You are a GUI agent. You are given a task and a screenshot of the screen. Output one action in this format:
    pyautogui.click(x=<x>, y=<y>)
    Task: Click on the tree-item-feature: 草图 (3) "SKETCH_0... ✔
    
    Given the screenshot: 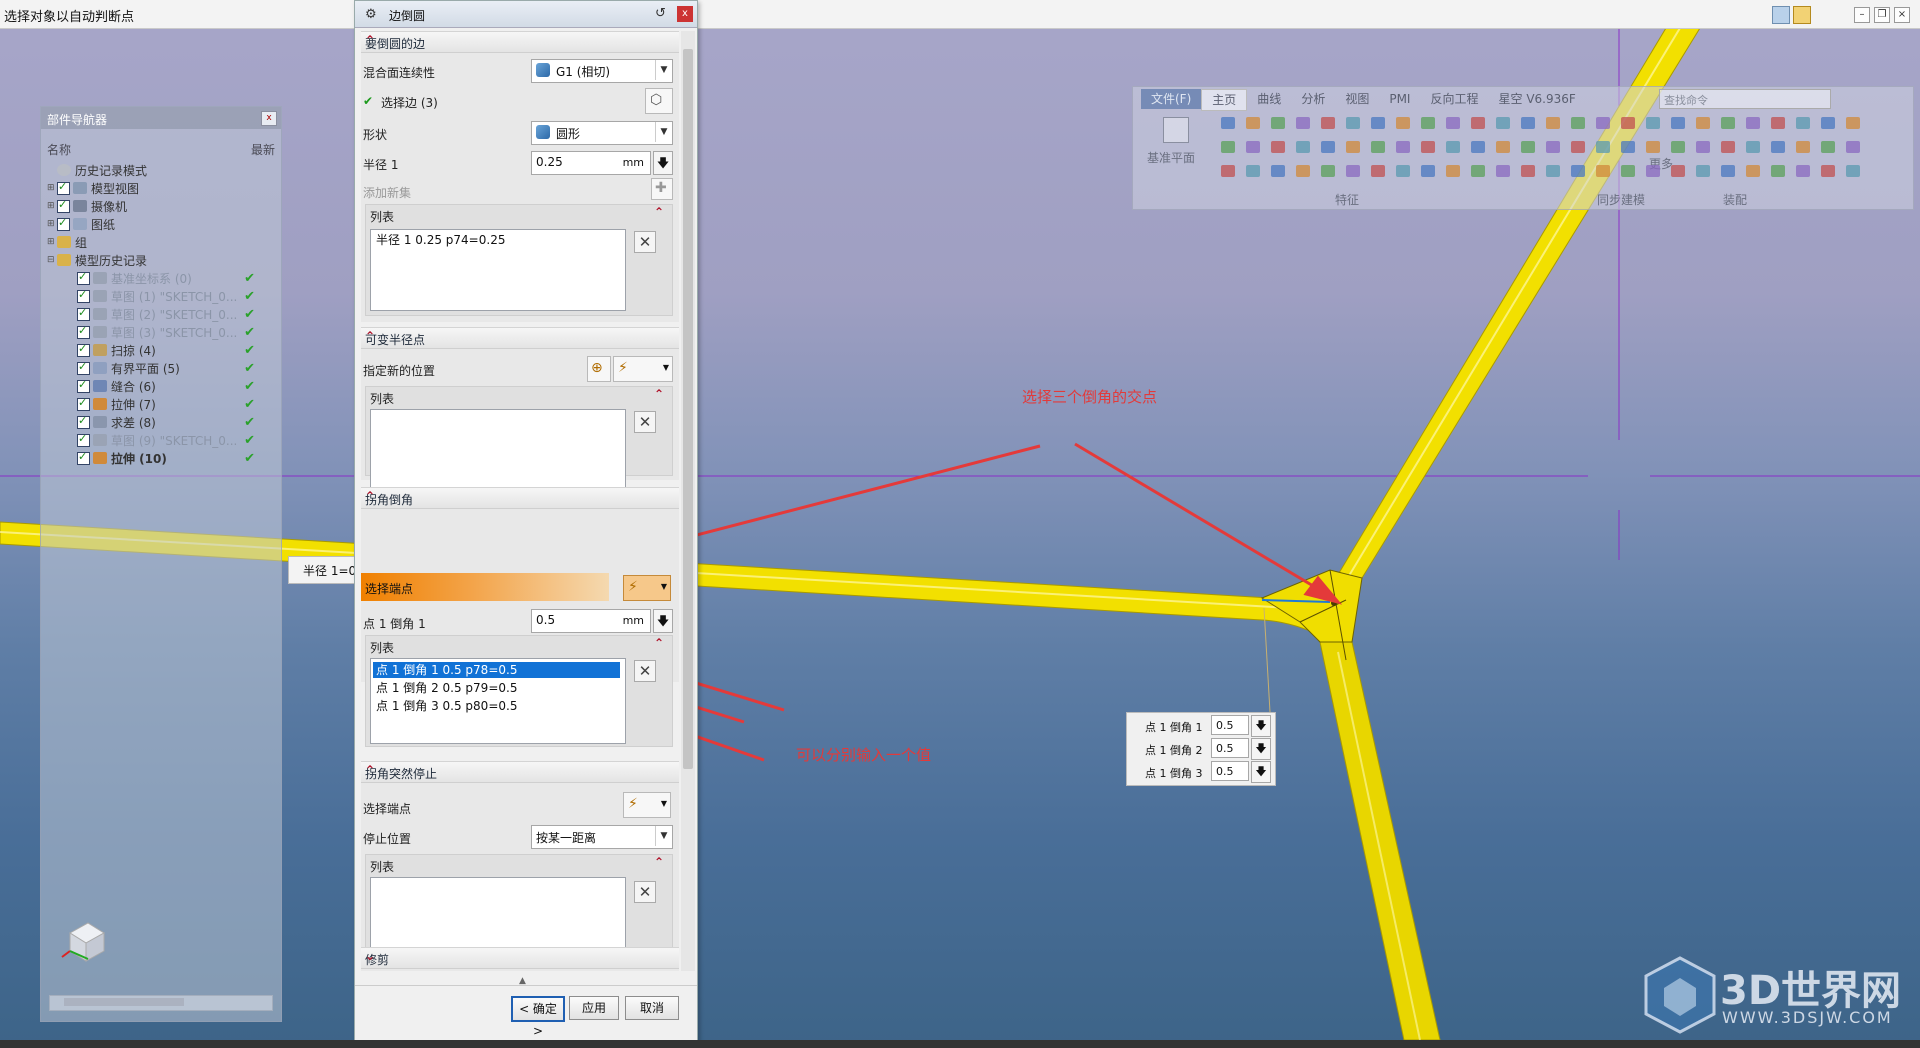 What is the action you would take?
    pyautogui.click(x=162, y=332)
    